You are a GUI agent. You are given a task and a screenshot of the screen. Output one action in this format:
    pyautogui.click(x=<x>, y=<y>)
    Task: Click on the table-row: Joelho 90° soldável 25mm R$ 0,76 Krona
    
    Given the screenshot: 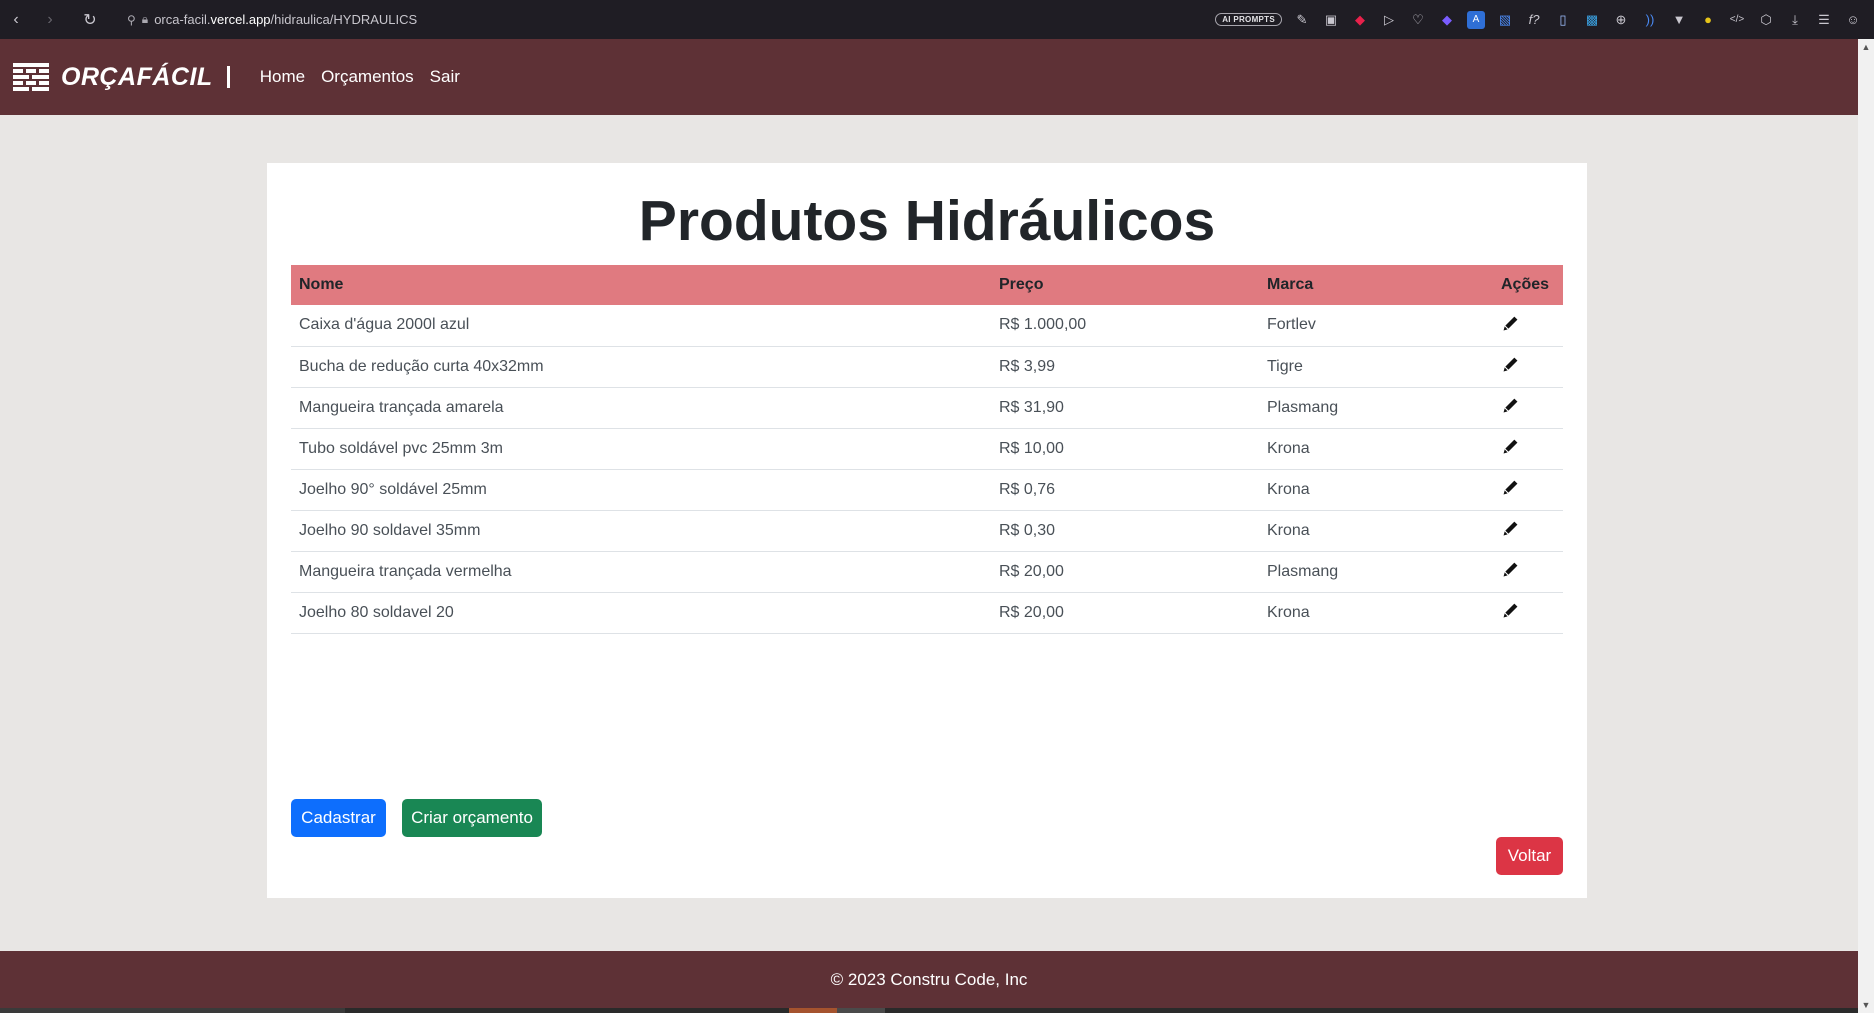 What is the action you would take?
    pyautogui.click(x=927, y=490)
    